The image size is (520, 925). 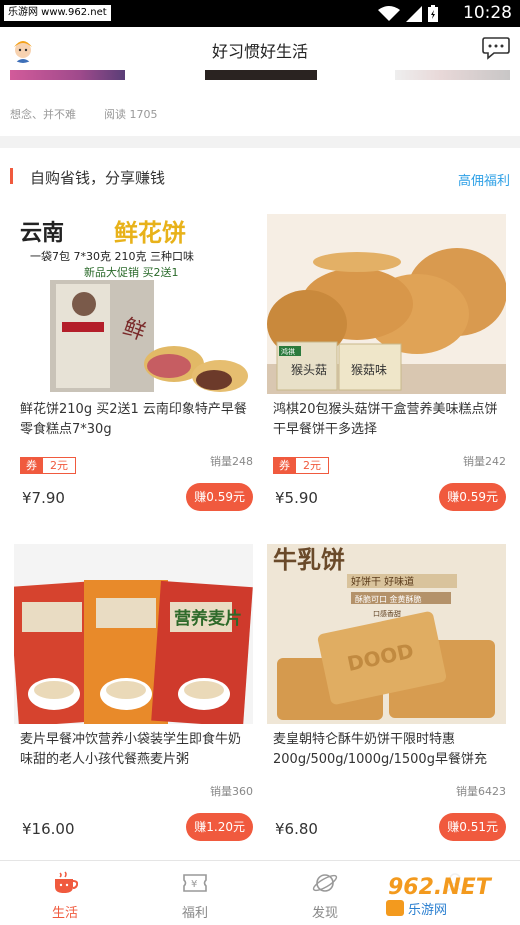 What do you see at coordinates (369, 370) in the screenshot?
I see `img-text: 猴菇味` at bounding box center [369, 370].